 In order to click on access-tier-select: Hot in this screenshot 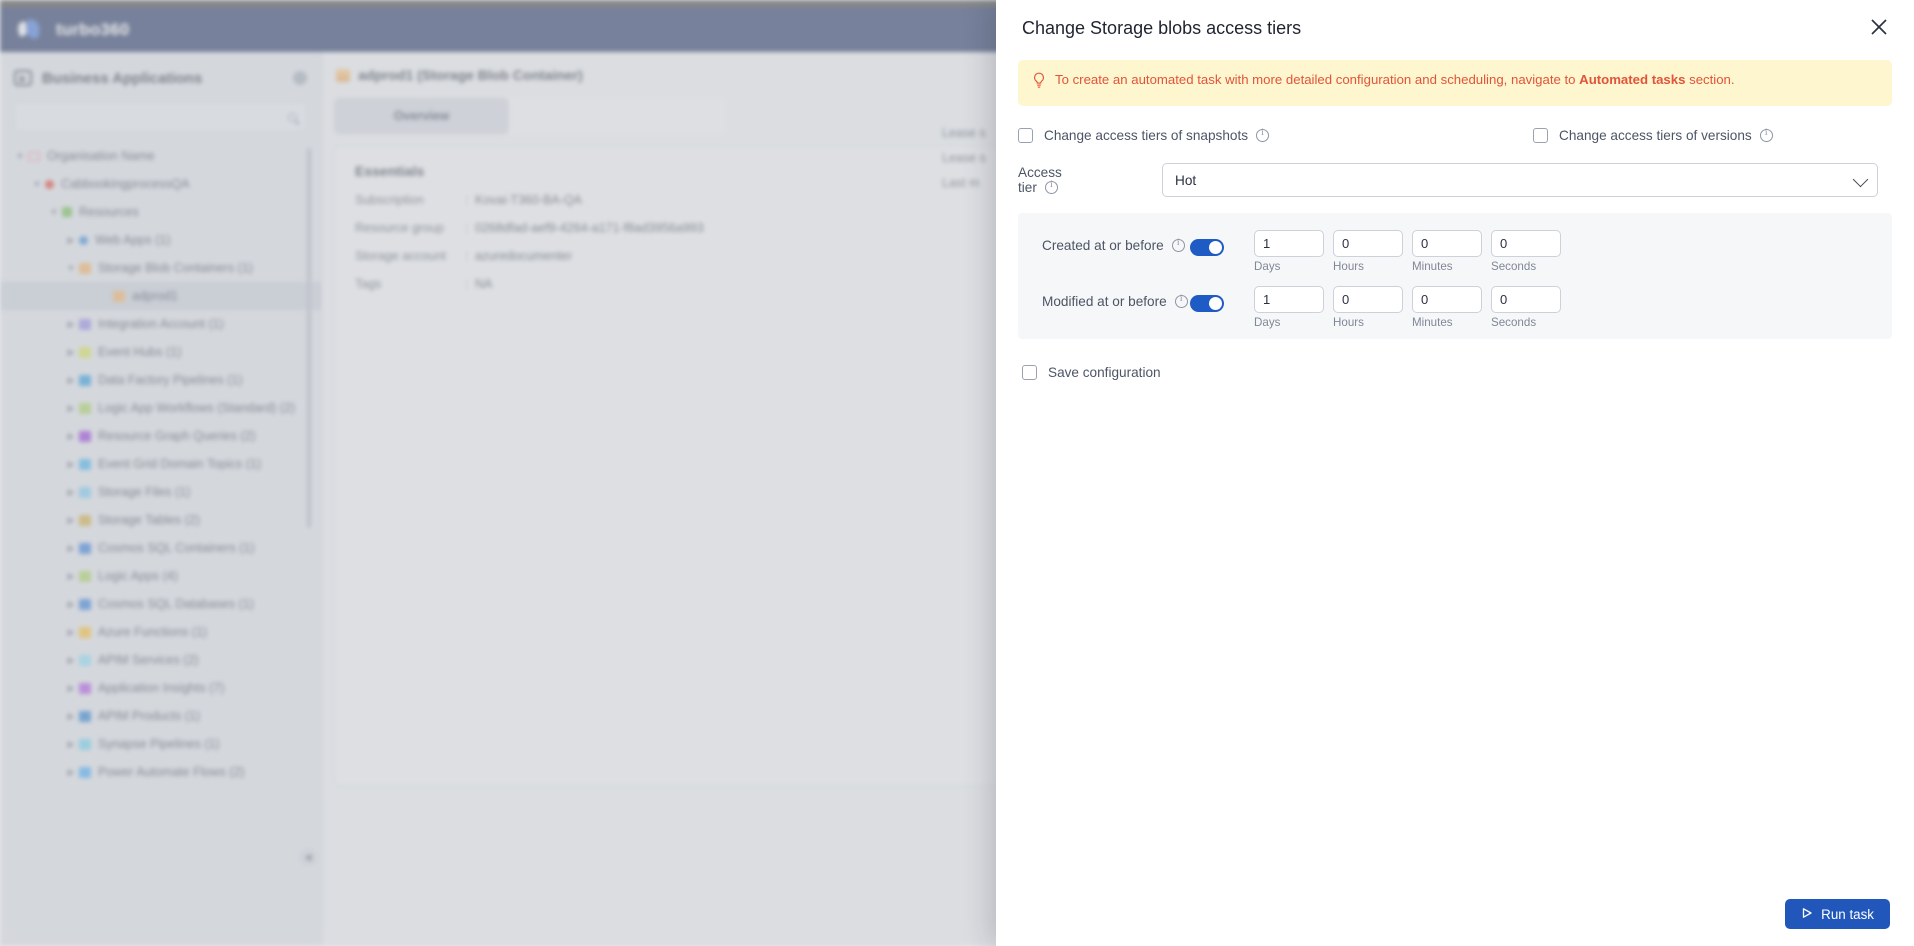, I will do `click(1520, 180)`.